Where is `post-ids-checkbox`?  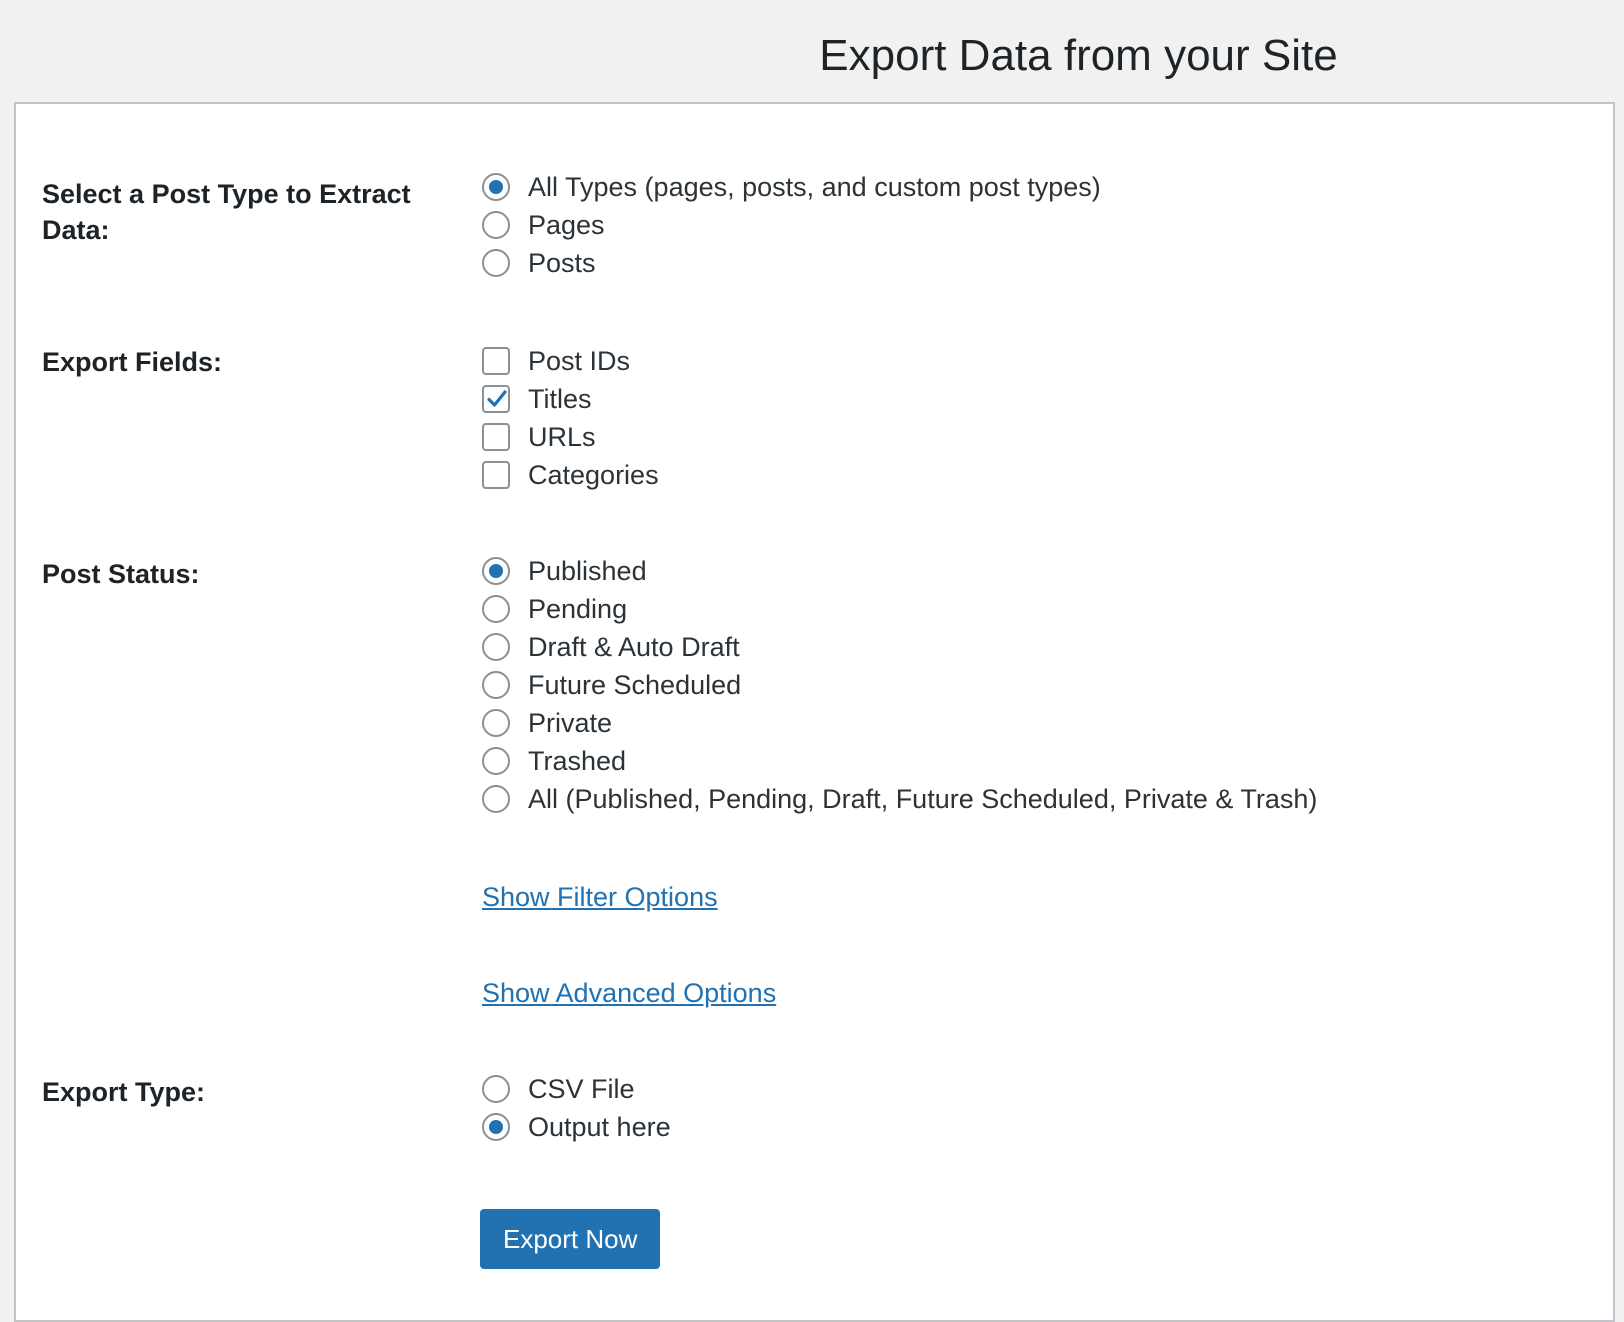
post-ids-checkbox is located at coordinates (496, 361).